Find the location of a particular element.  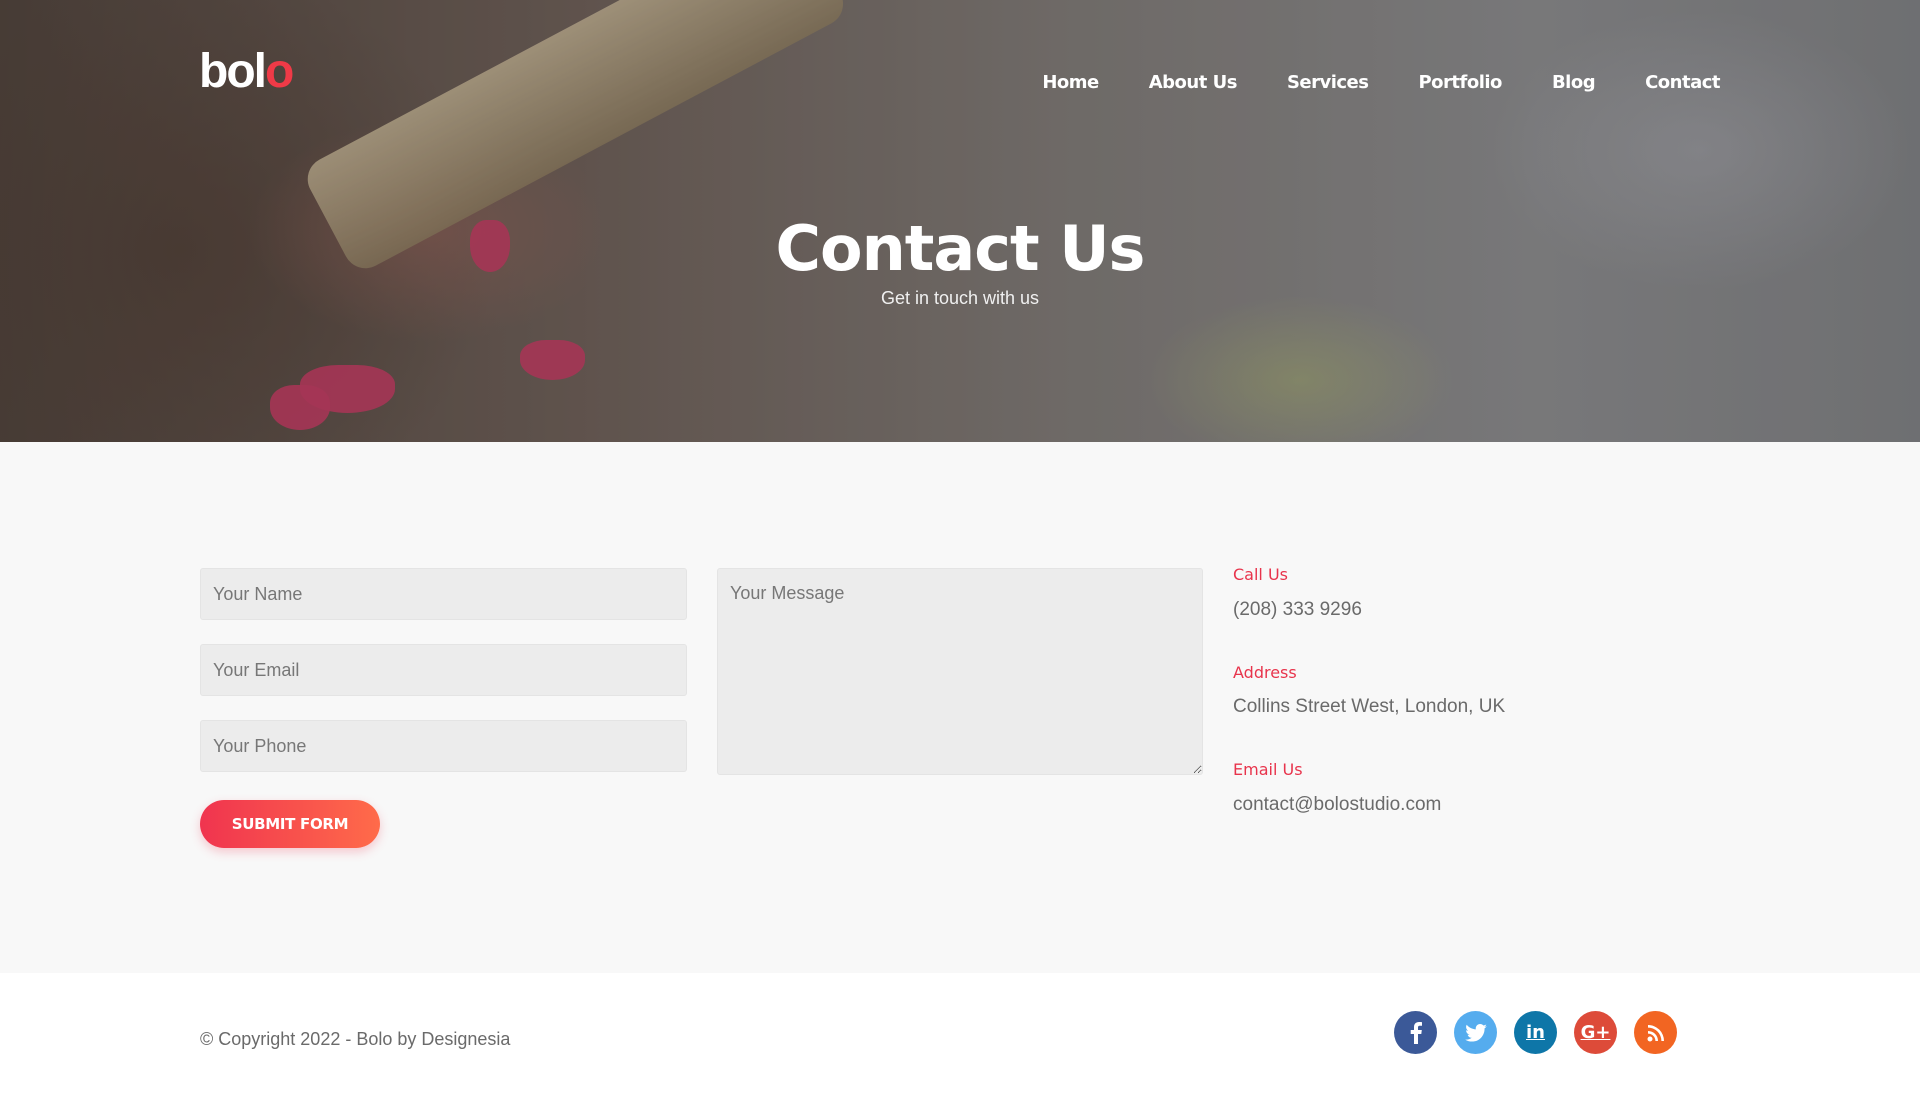

address-label: Address is located at coordinates (1265, 672).